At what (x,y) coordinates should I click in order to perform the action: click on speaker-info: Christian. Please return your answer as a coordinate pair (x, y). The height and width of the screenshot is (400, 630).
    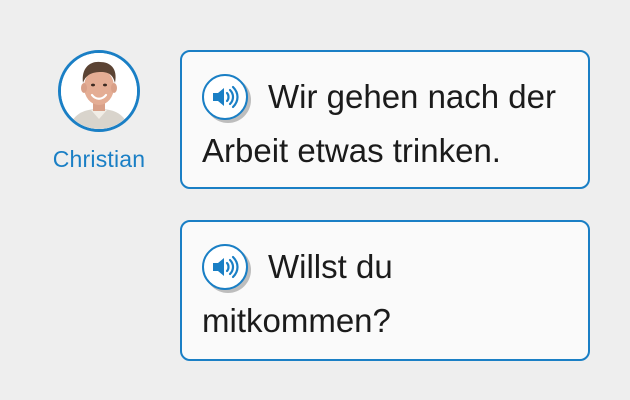
    Looking at the image, I should click on (99, 111).